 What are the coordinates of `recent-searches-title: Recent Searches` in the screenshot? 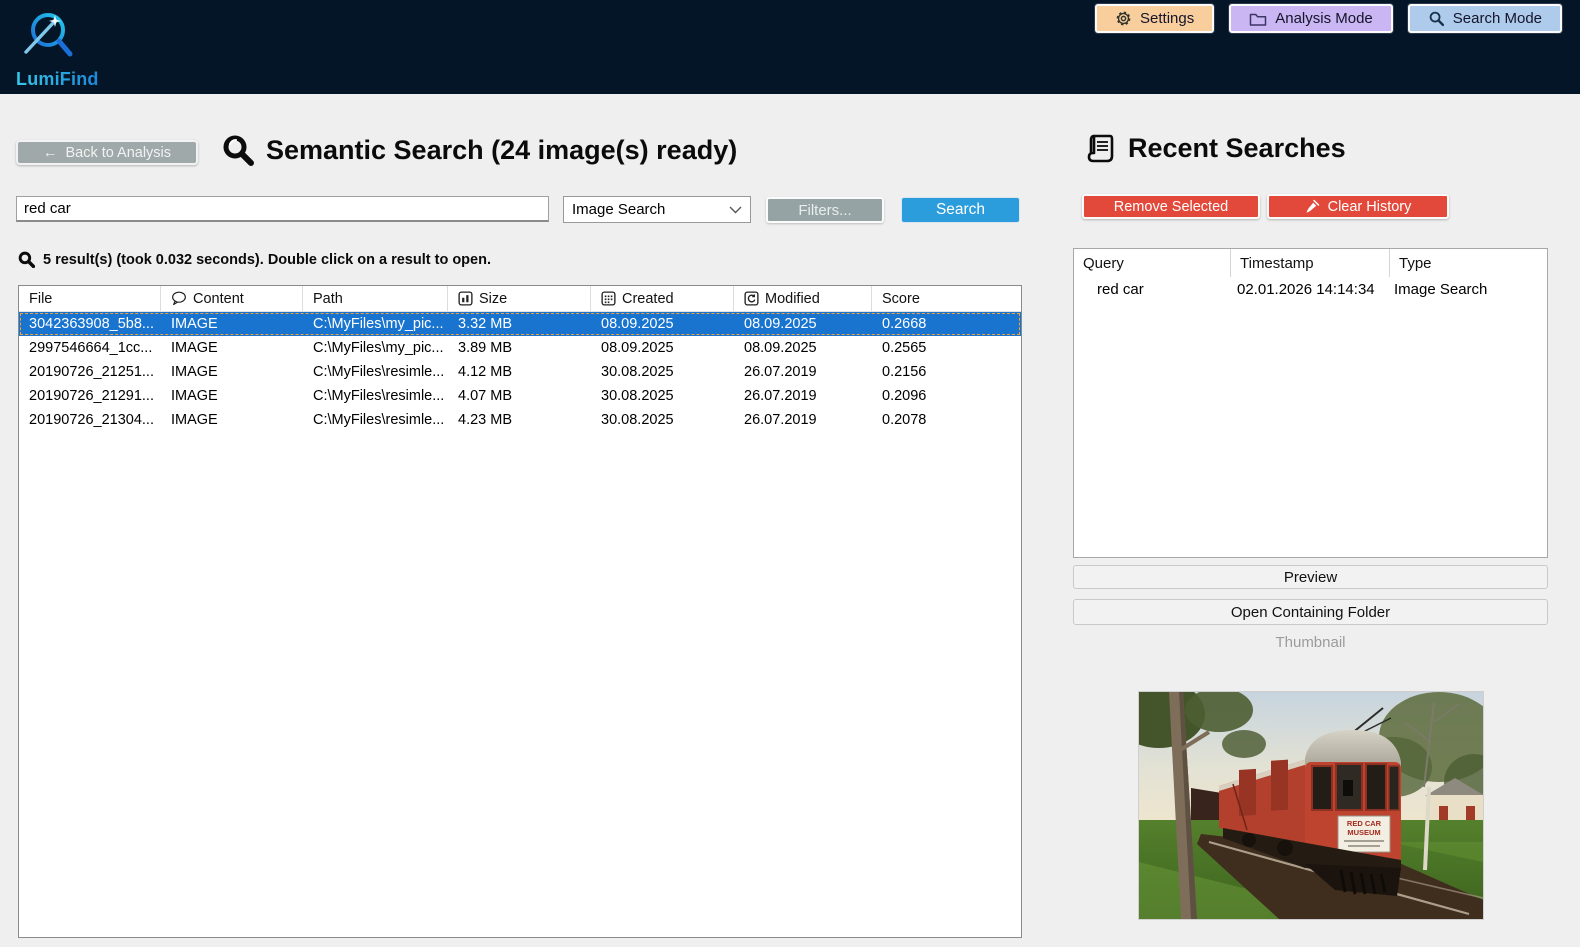 It's located at (1216, 148).